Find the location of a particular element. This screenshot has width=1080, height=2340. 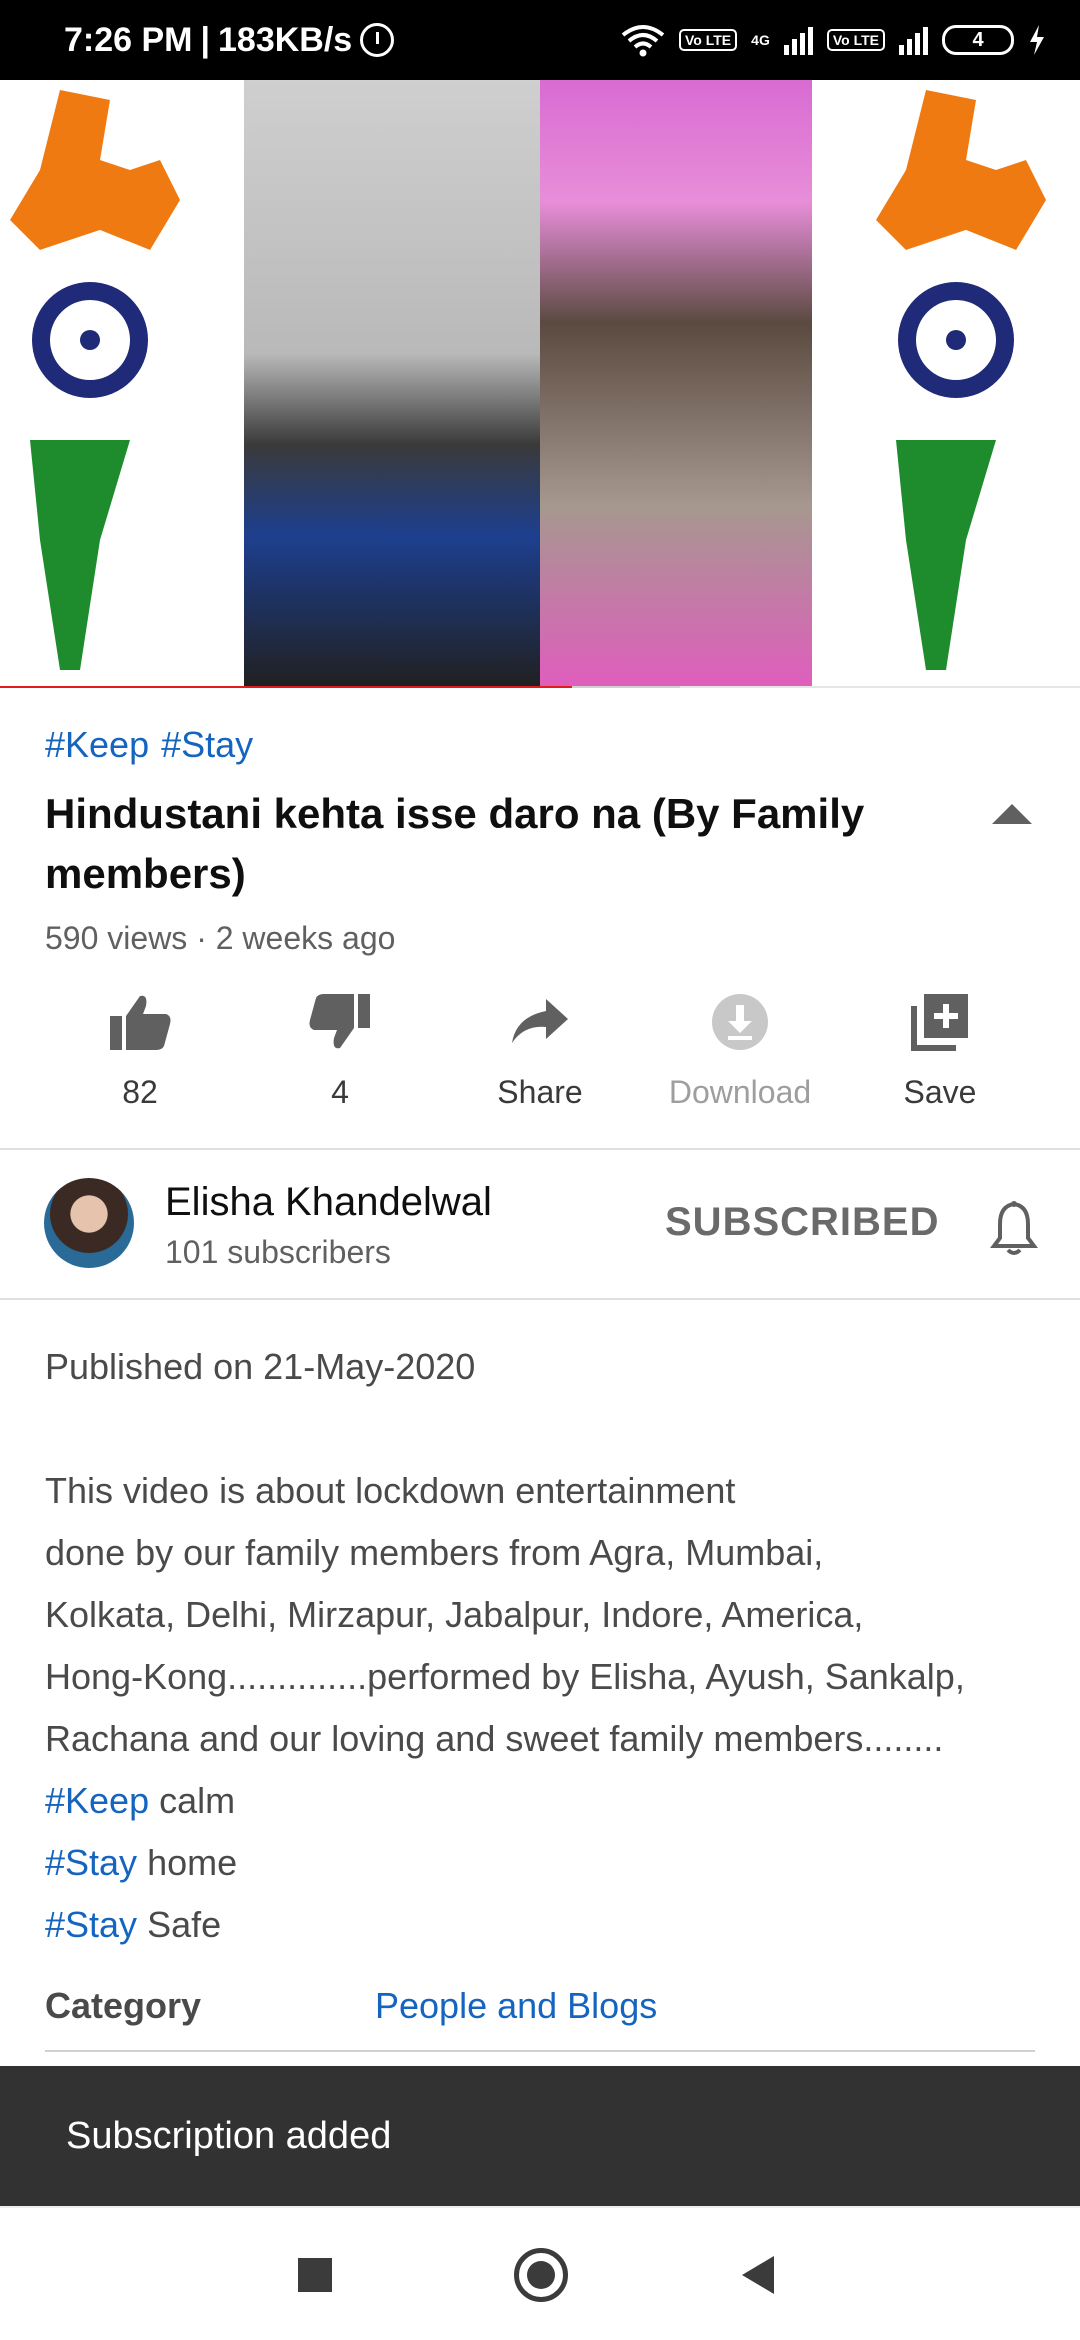

like-button: 82 is located at coordinates (140, 1055).